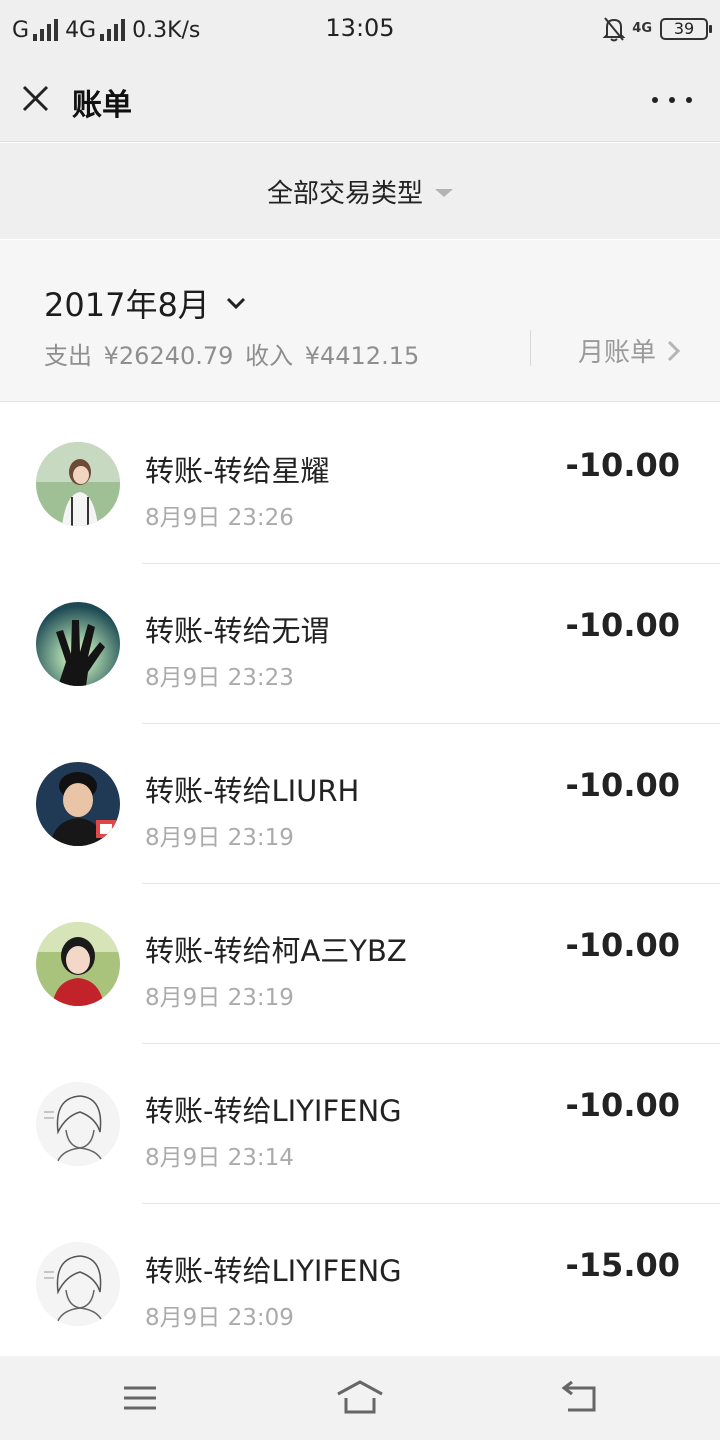  Describe the element at coordinates (235, 303) in the screenshot. I see `chevron-down-icon` at that location.